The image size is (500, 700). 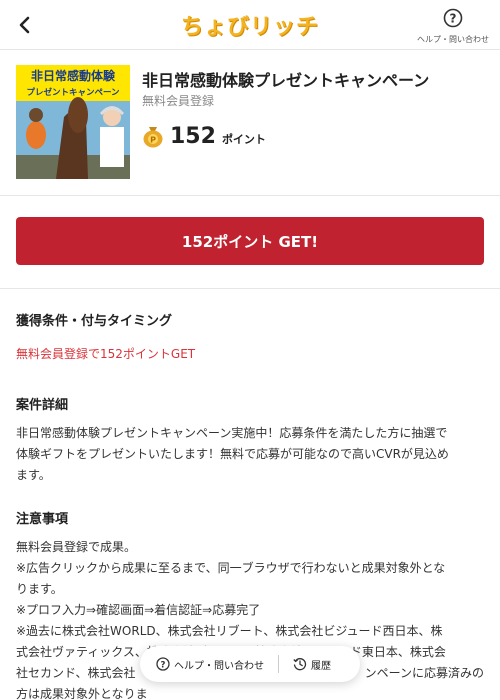 I want to click on points-value: 152, so click(x=193, y=136).